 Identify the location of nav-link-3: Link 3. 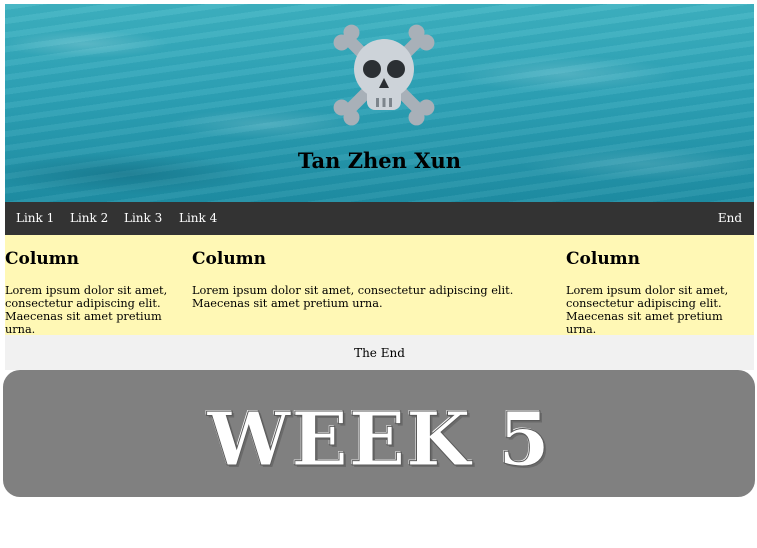
(143, 218).